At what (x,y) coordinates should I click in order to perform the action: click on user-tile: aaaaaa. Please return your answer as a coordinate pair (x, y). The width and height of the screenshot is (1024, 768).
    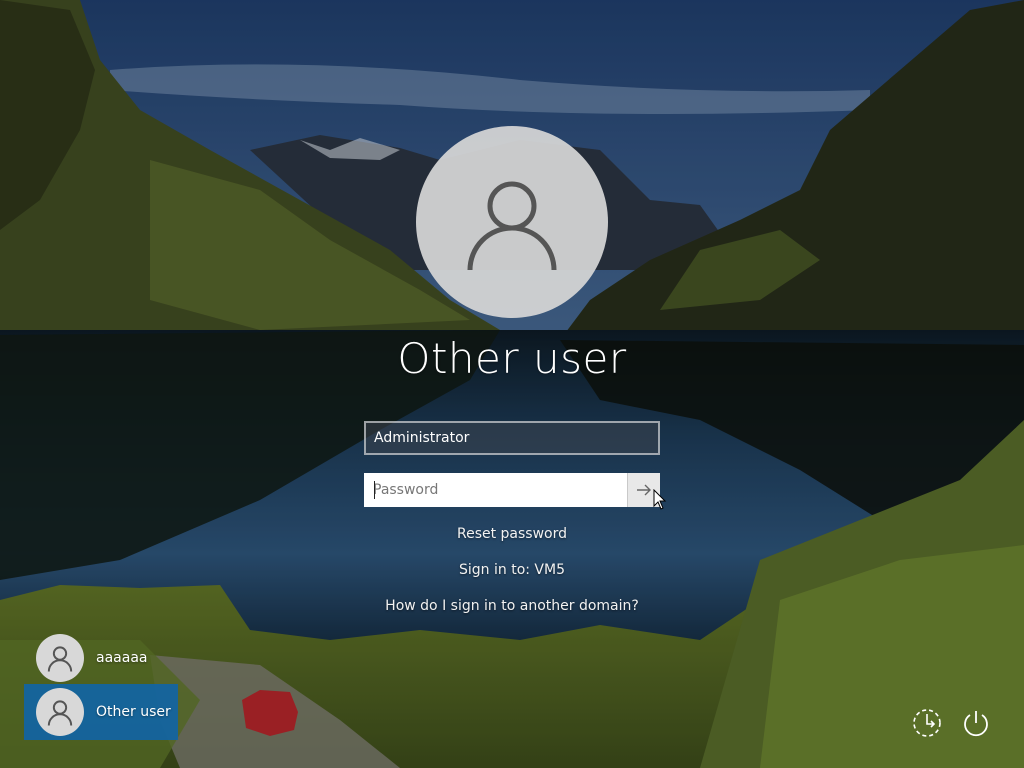
    Looking at the image, I should click on (101, 658).